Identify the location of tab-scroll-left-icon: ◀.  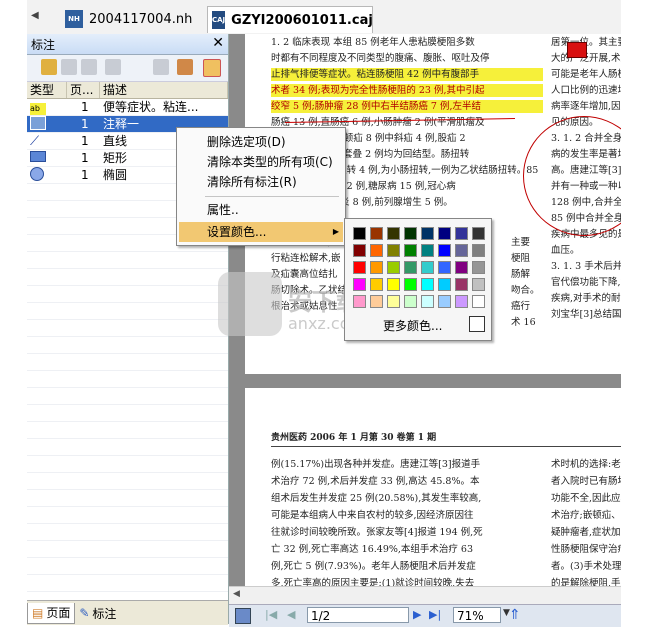
(35, 15).